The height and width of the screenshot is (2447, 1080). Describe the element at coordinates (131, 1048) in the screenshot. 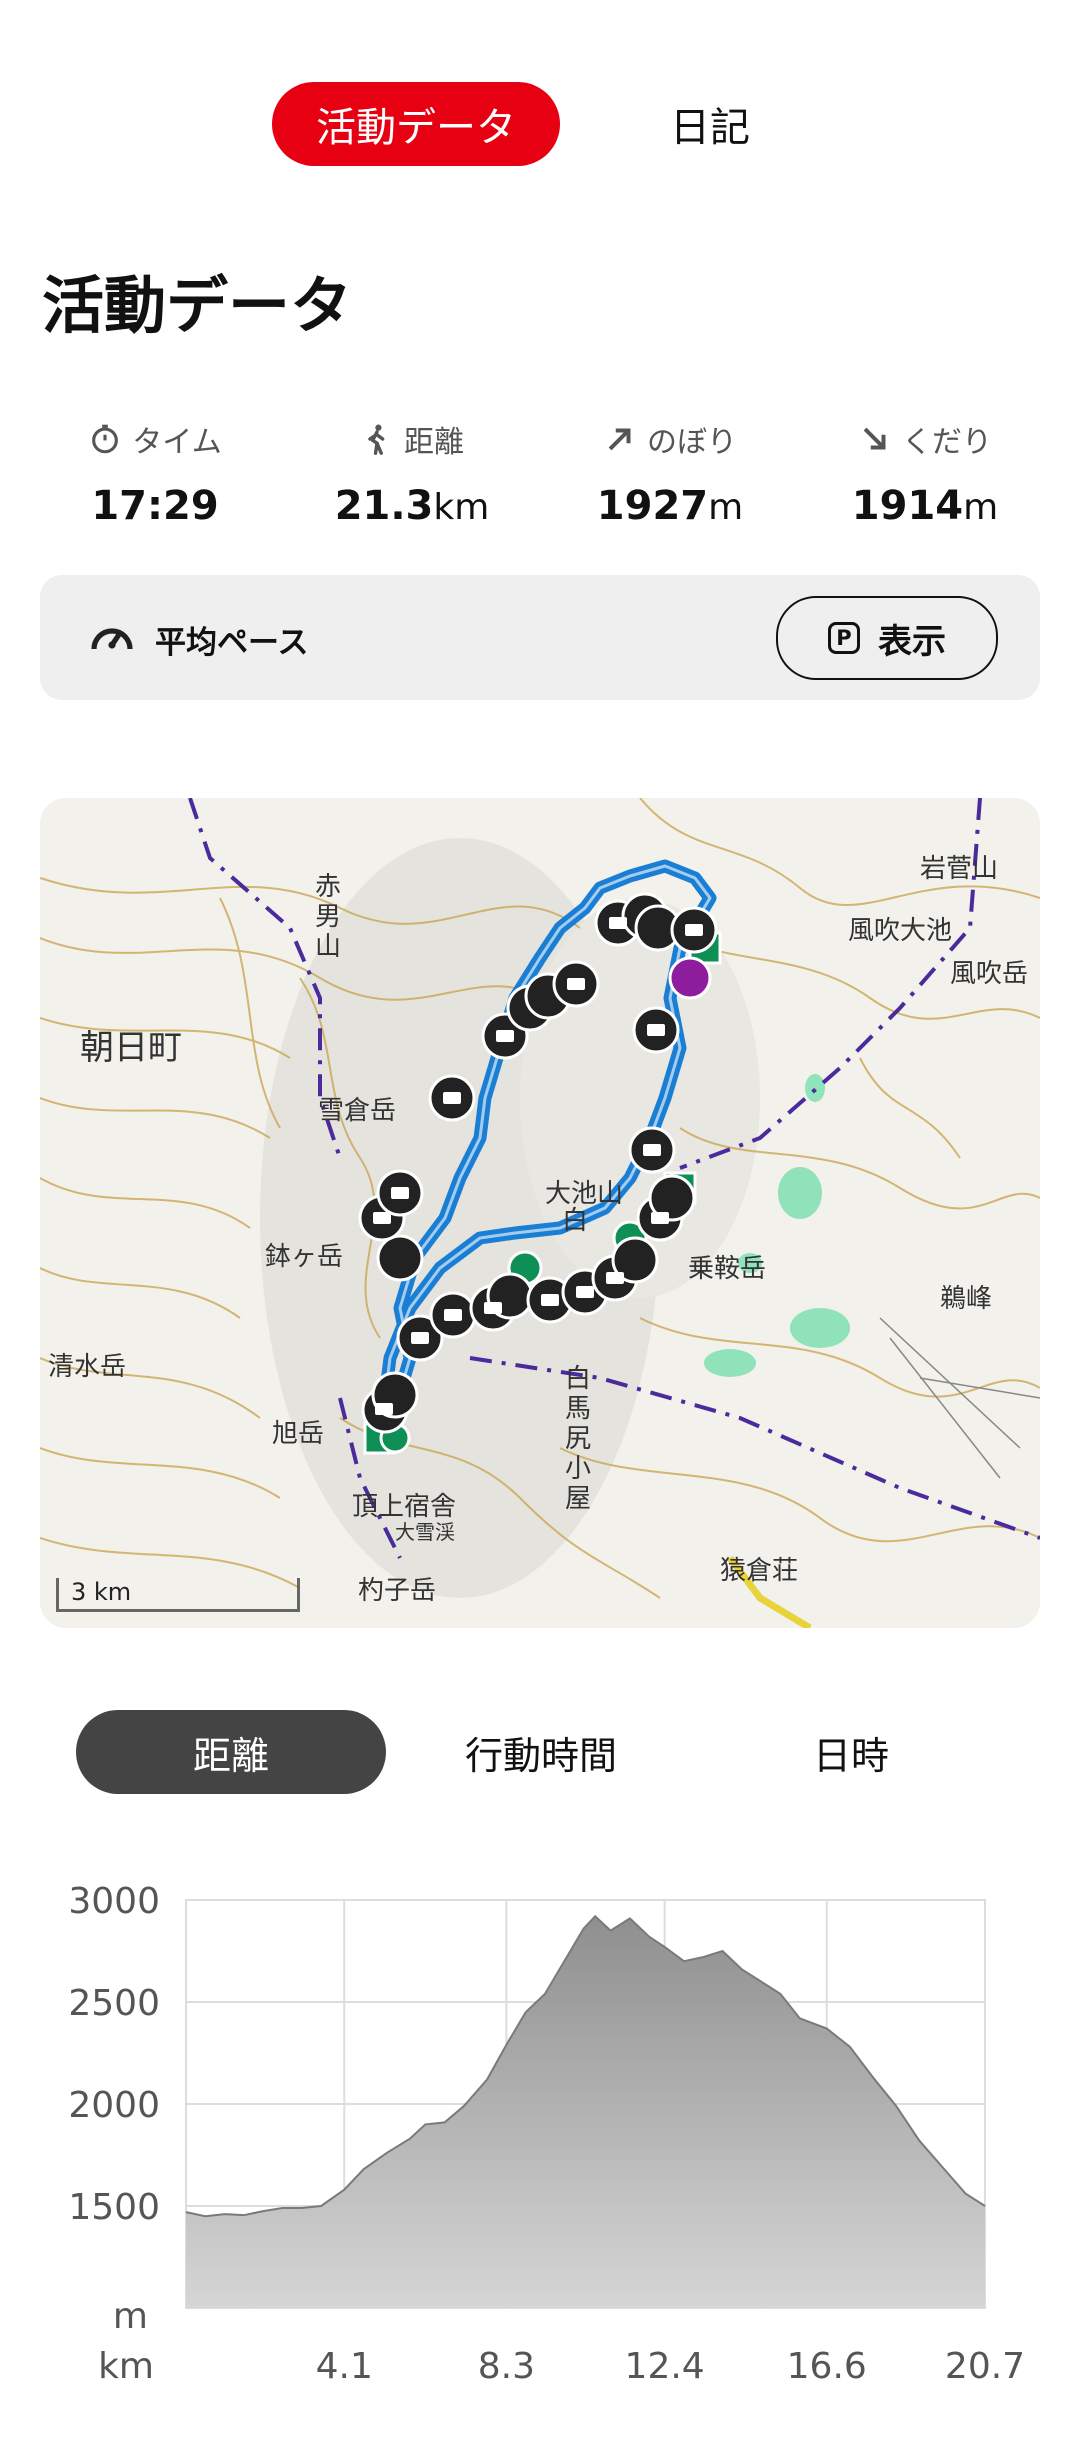

I see `map-label-asahi-town: 朝日町` at that location.